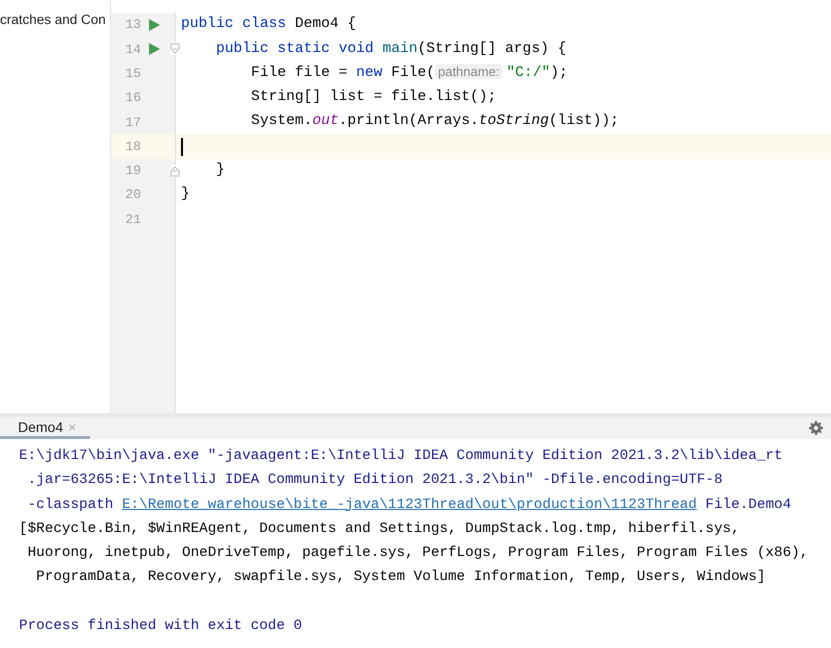 The width and height of the screenshot is (831, 648). Describe the element at coordinates (409, 73) in the screenshot. I see `code-line: File file = new File( pathname: "C:/");` at that location.